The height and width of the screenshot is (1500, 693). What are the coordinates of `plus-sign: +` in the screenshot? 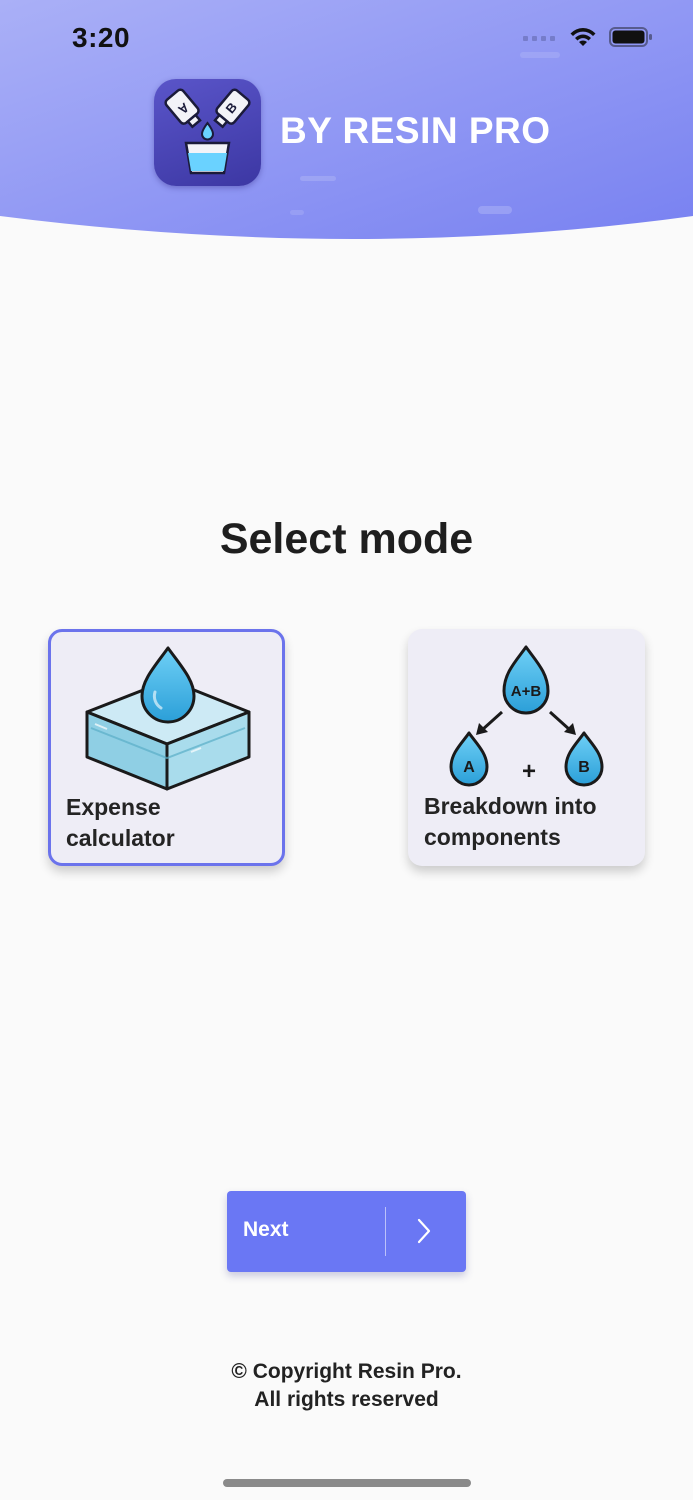 It's located at (529, 771).